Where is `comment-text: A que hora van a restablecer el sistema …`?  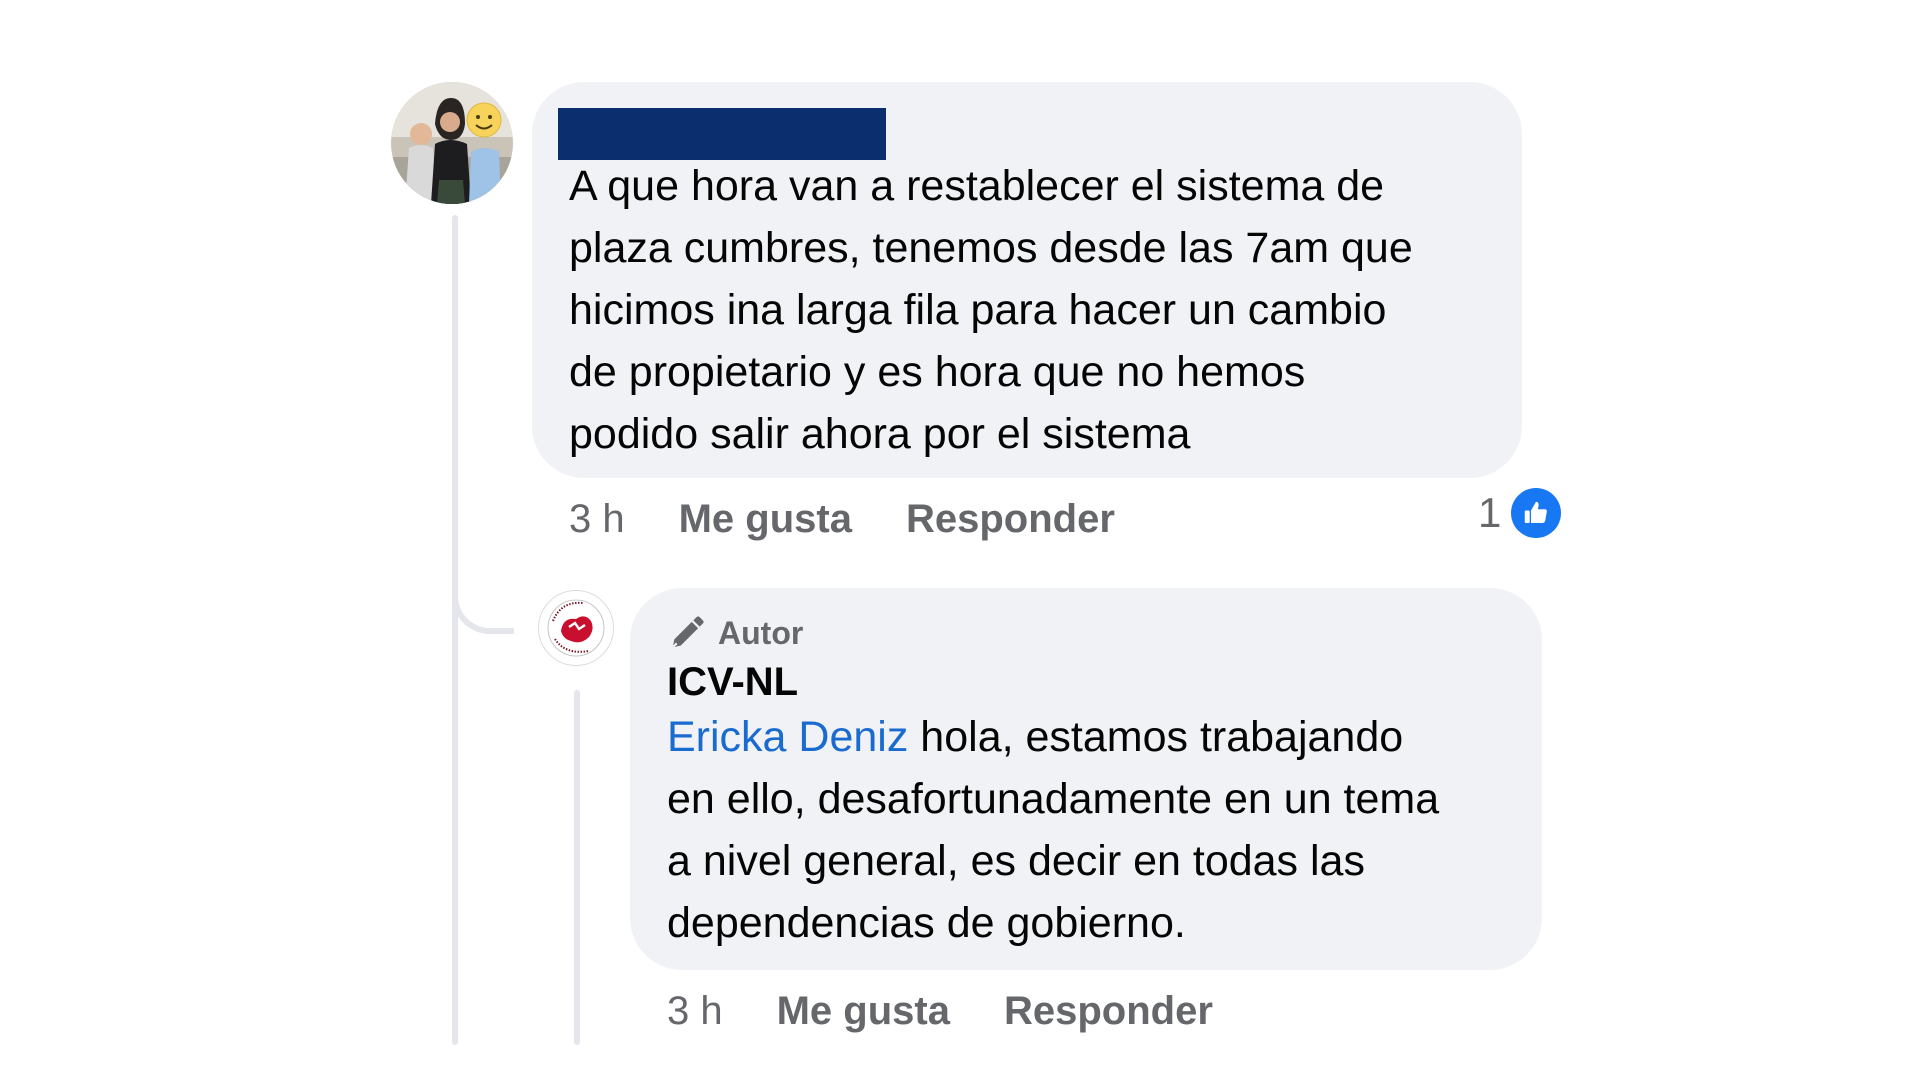
comment-text: A que hora van a restablecer el sistema … is located at coordinates (991, 310).